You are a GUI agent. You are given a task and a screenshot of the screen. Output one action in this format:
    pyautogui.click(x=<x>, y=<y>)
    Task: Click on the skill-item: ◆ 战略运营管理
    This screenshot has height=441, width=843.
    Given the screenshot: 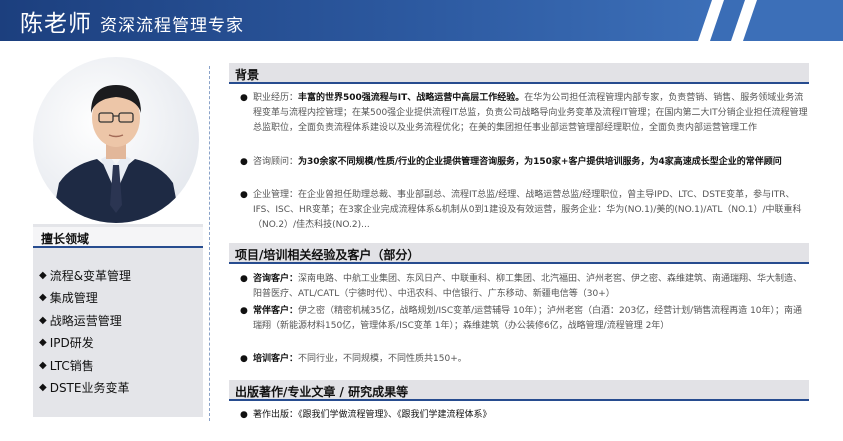 What is the action you would take?
    pyautogui.click(x=80, y=320)
    